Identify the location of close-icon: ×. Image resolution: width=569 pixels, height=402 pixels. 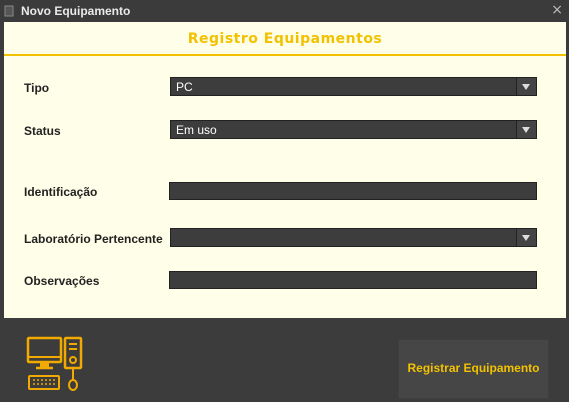
(557, 10).